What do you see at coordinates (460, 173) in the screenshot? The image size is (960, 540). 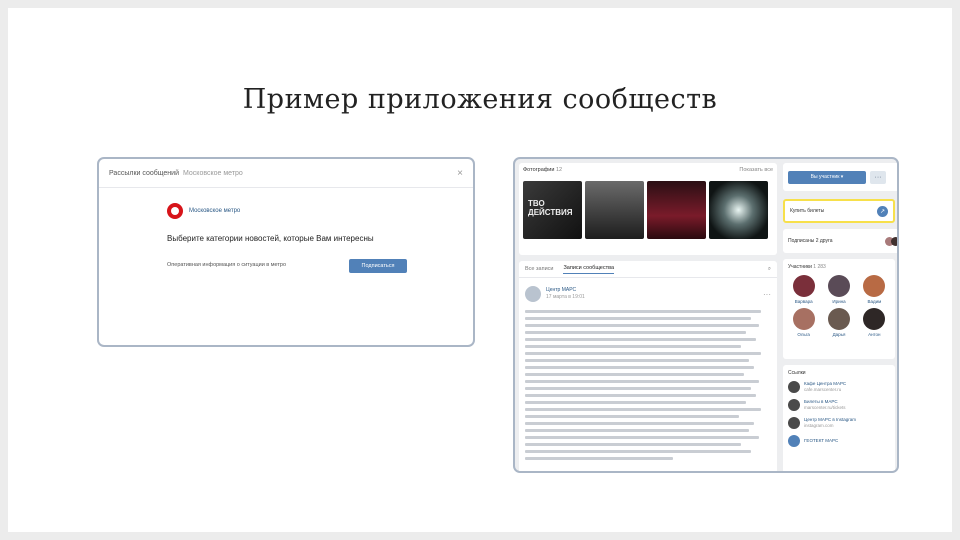 I see `close-icon: ×` at bounding box center [460, 173].